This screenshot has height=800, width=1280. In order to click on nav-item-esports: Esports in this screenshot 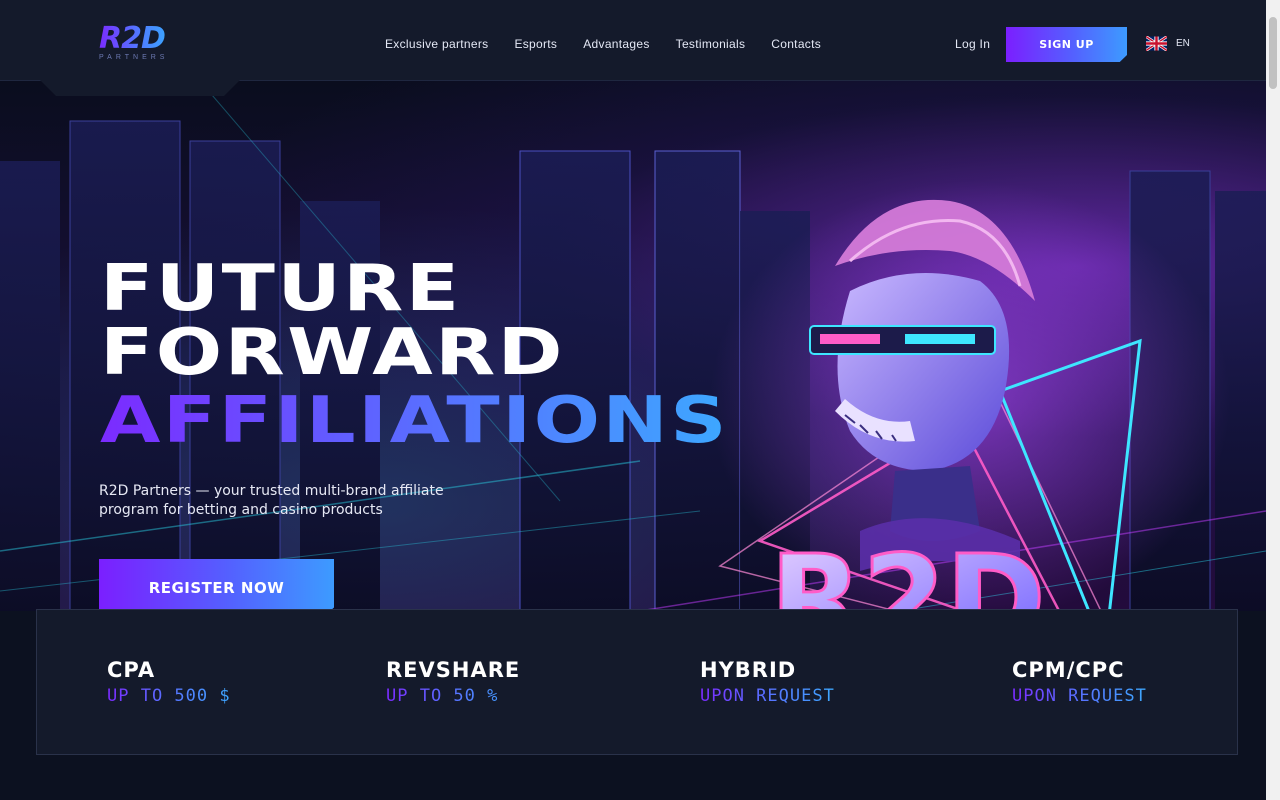, I will do `click(535, 44)`.